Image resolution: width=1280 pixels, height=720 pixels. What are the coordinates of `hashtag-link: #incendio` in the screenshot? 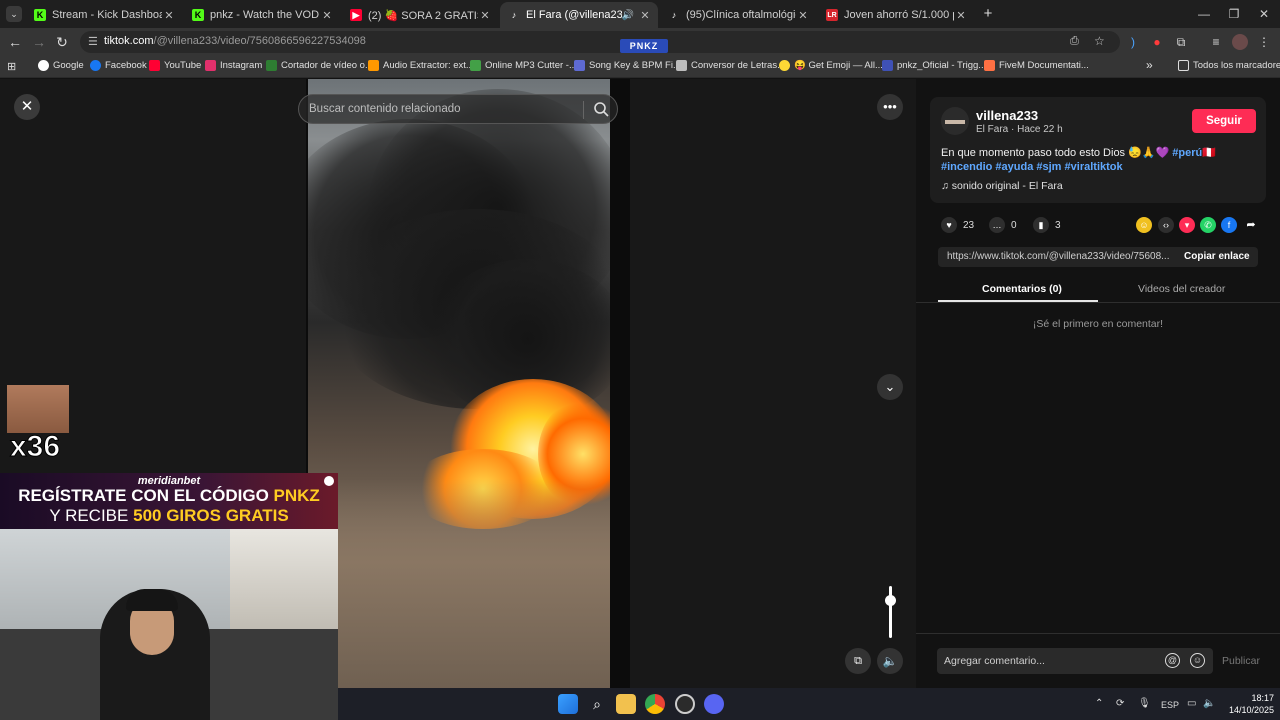 It's located at (966, 167).